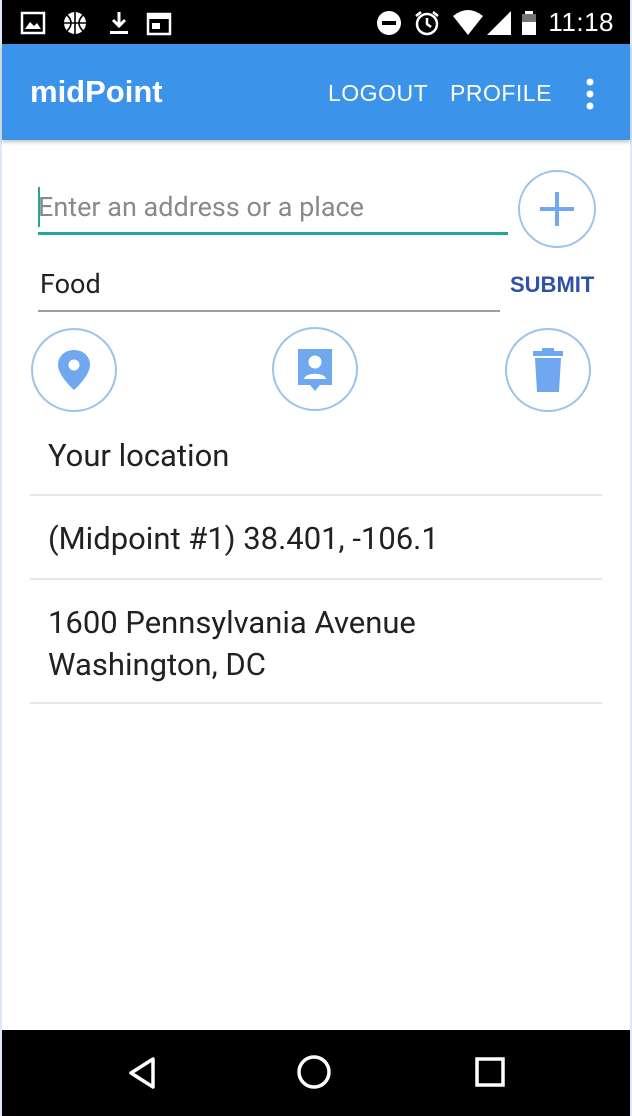  Describe the element at coordinates (316, 642) in the screenshot. I see `list-item: 1600 Pennsylvania Avenue Washington, DC` at that location.